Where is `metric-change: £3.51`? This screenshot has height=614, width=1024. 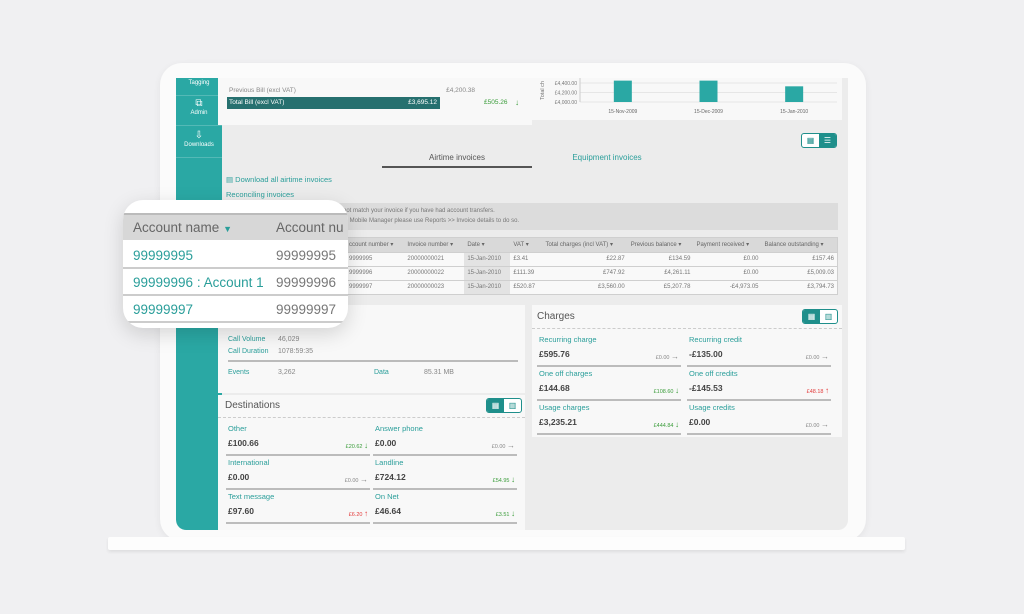
metric-change: £3.51 is located at coordinates (502, 515).